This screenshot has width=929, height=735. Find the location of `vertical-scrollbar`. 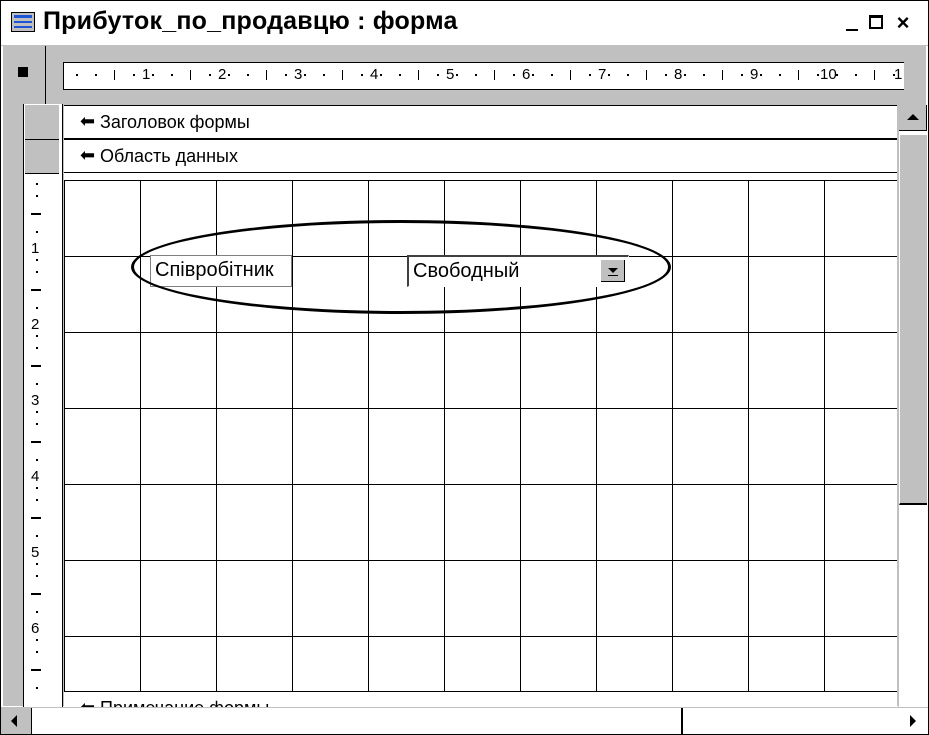

vertical-scrollbar is located at coordinates (912, 419).